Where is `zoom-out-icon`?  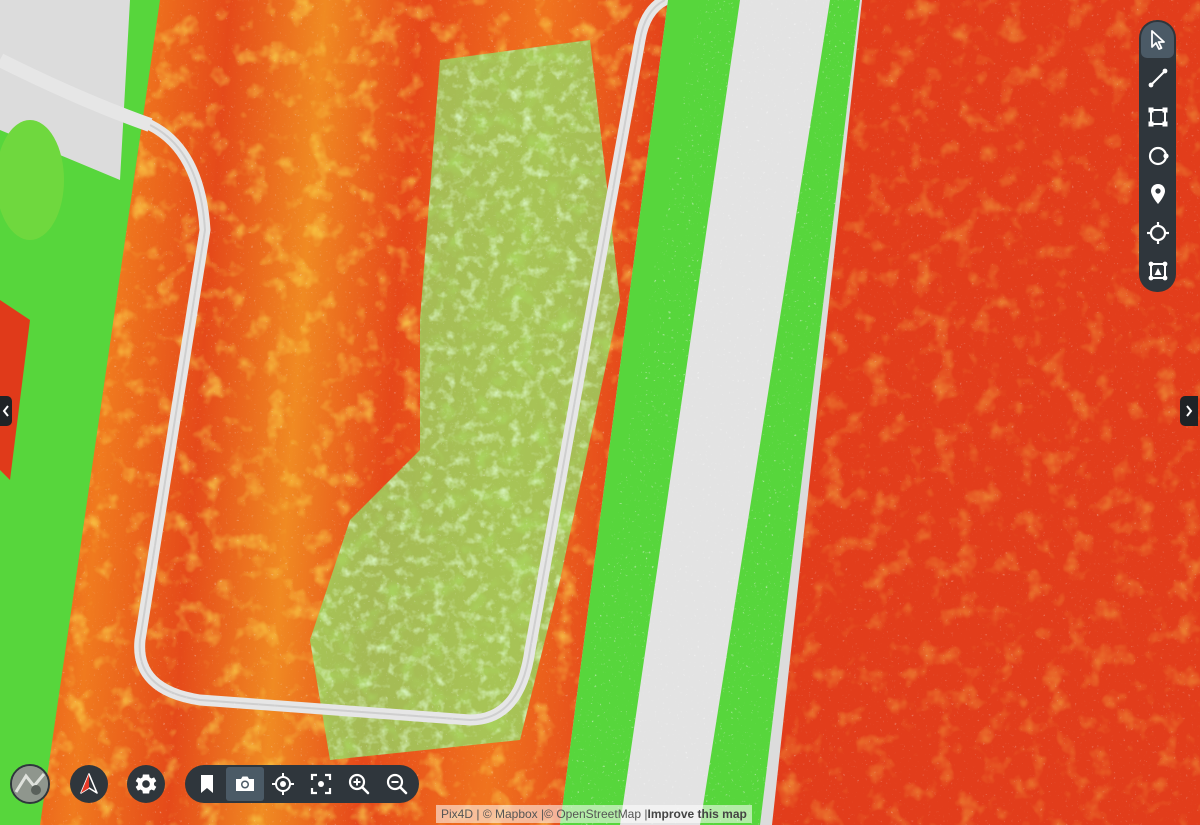 zoom-out-icon is located at coordinates (397, 784).